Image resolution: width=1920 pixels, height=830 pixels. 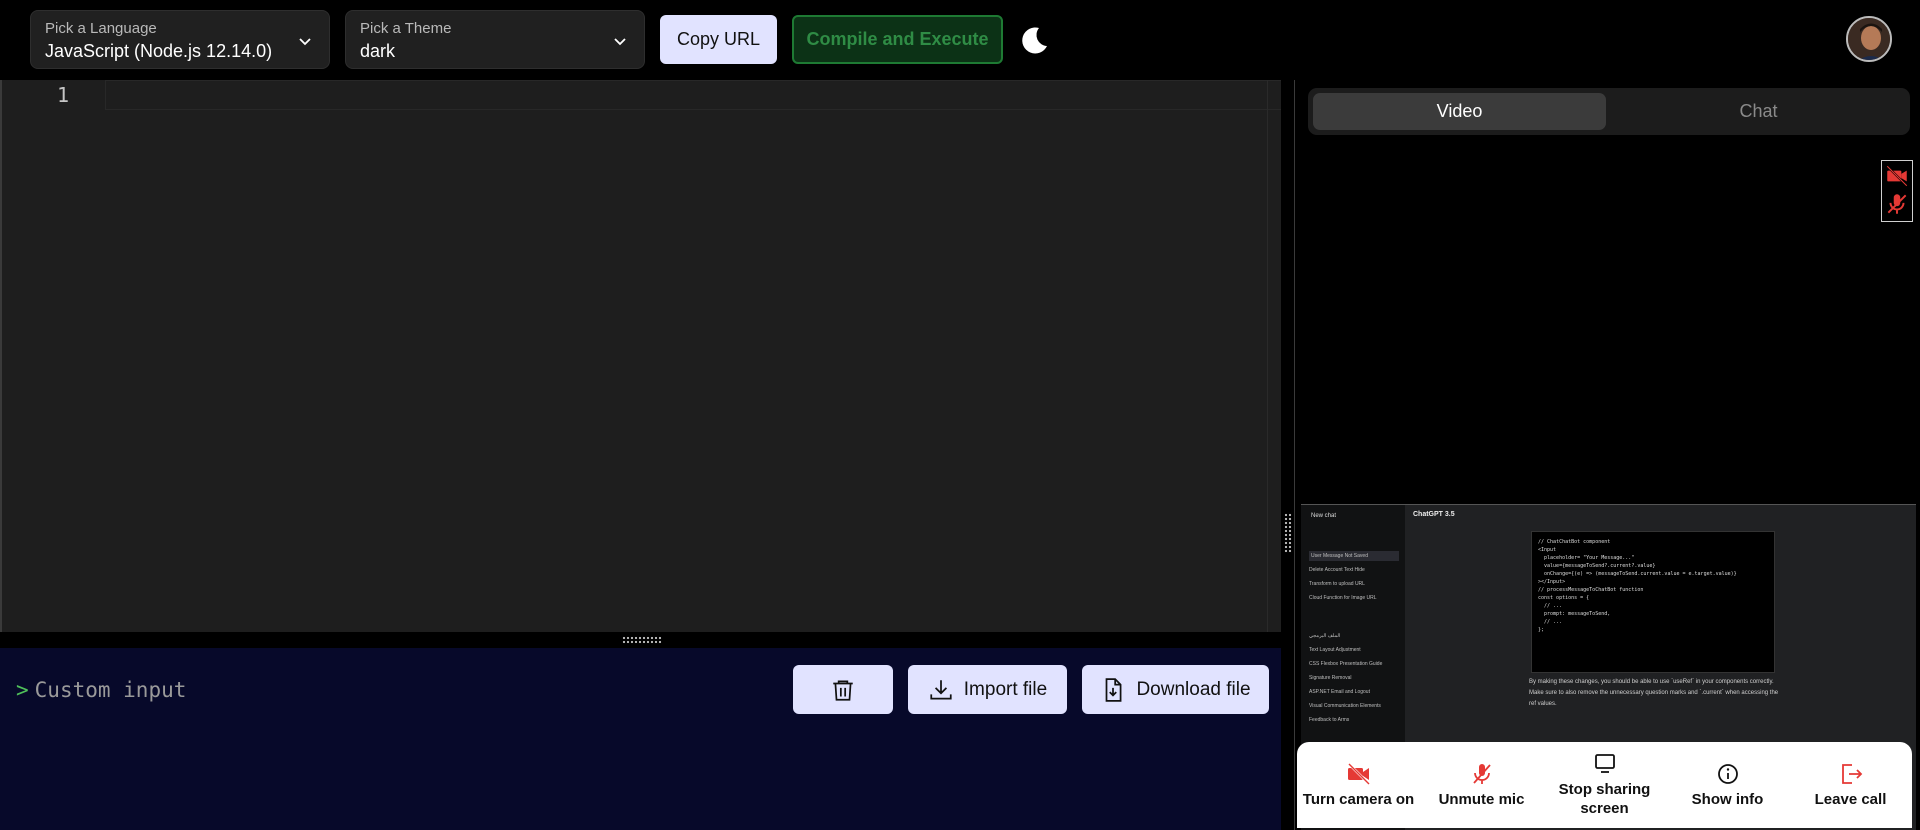 What do you see at coordinates (1345, 706) in the screenshot?
I see `shared-history-item: Visual Communication Elements` at bounding box center [1345, 706].